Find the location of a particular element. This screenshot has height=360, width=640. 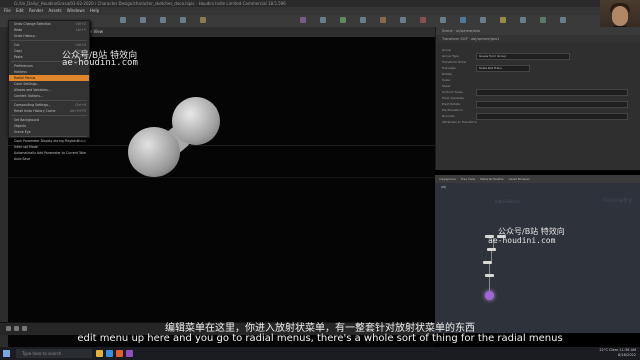

houdini-icon is located at coordinates (119, 353).